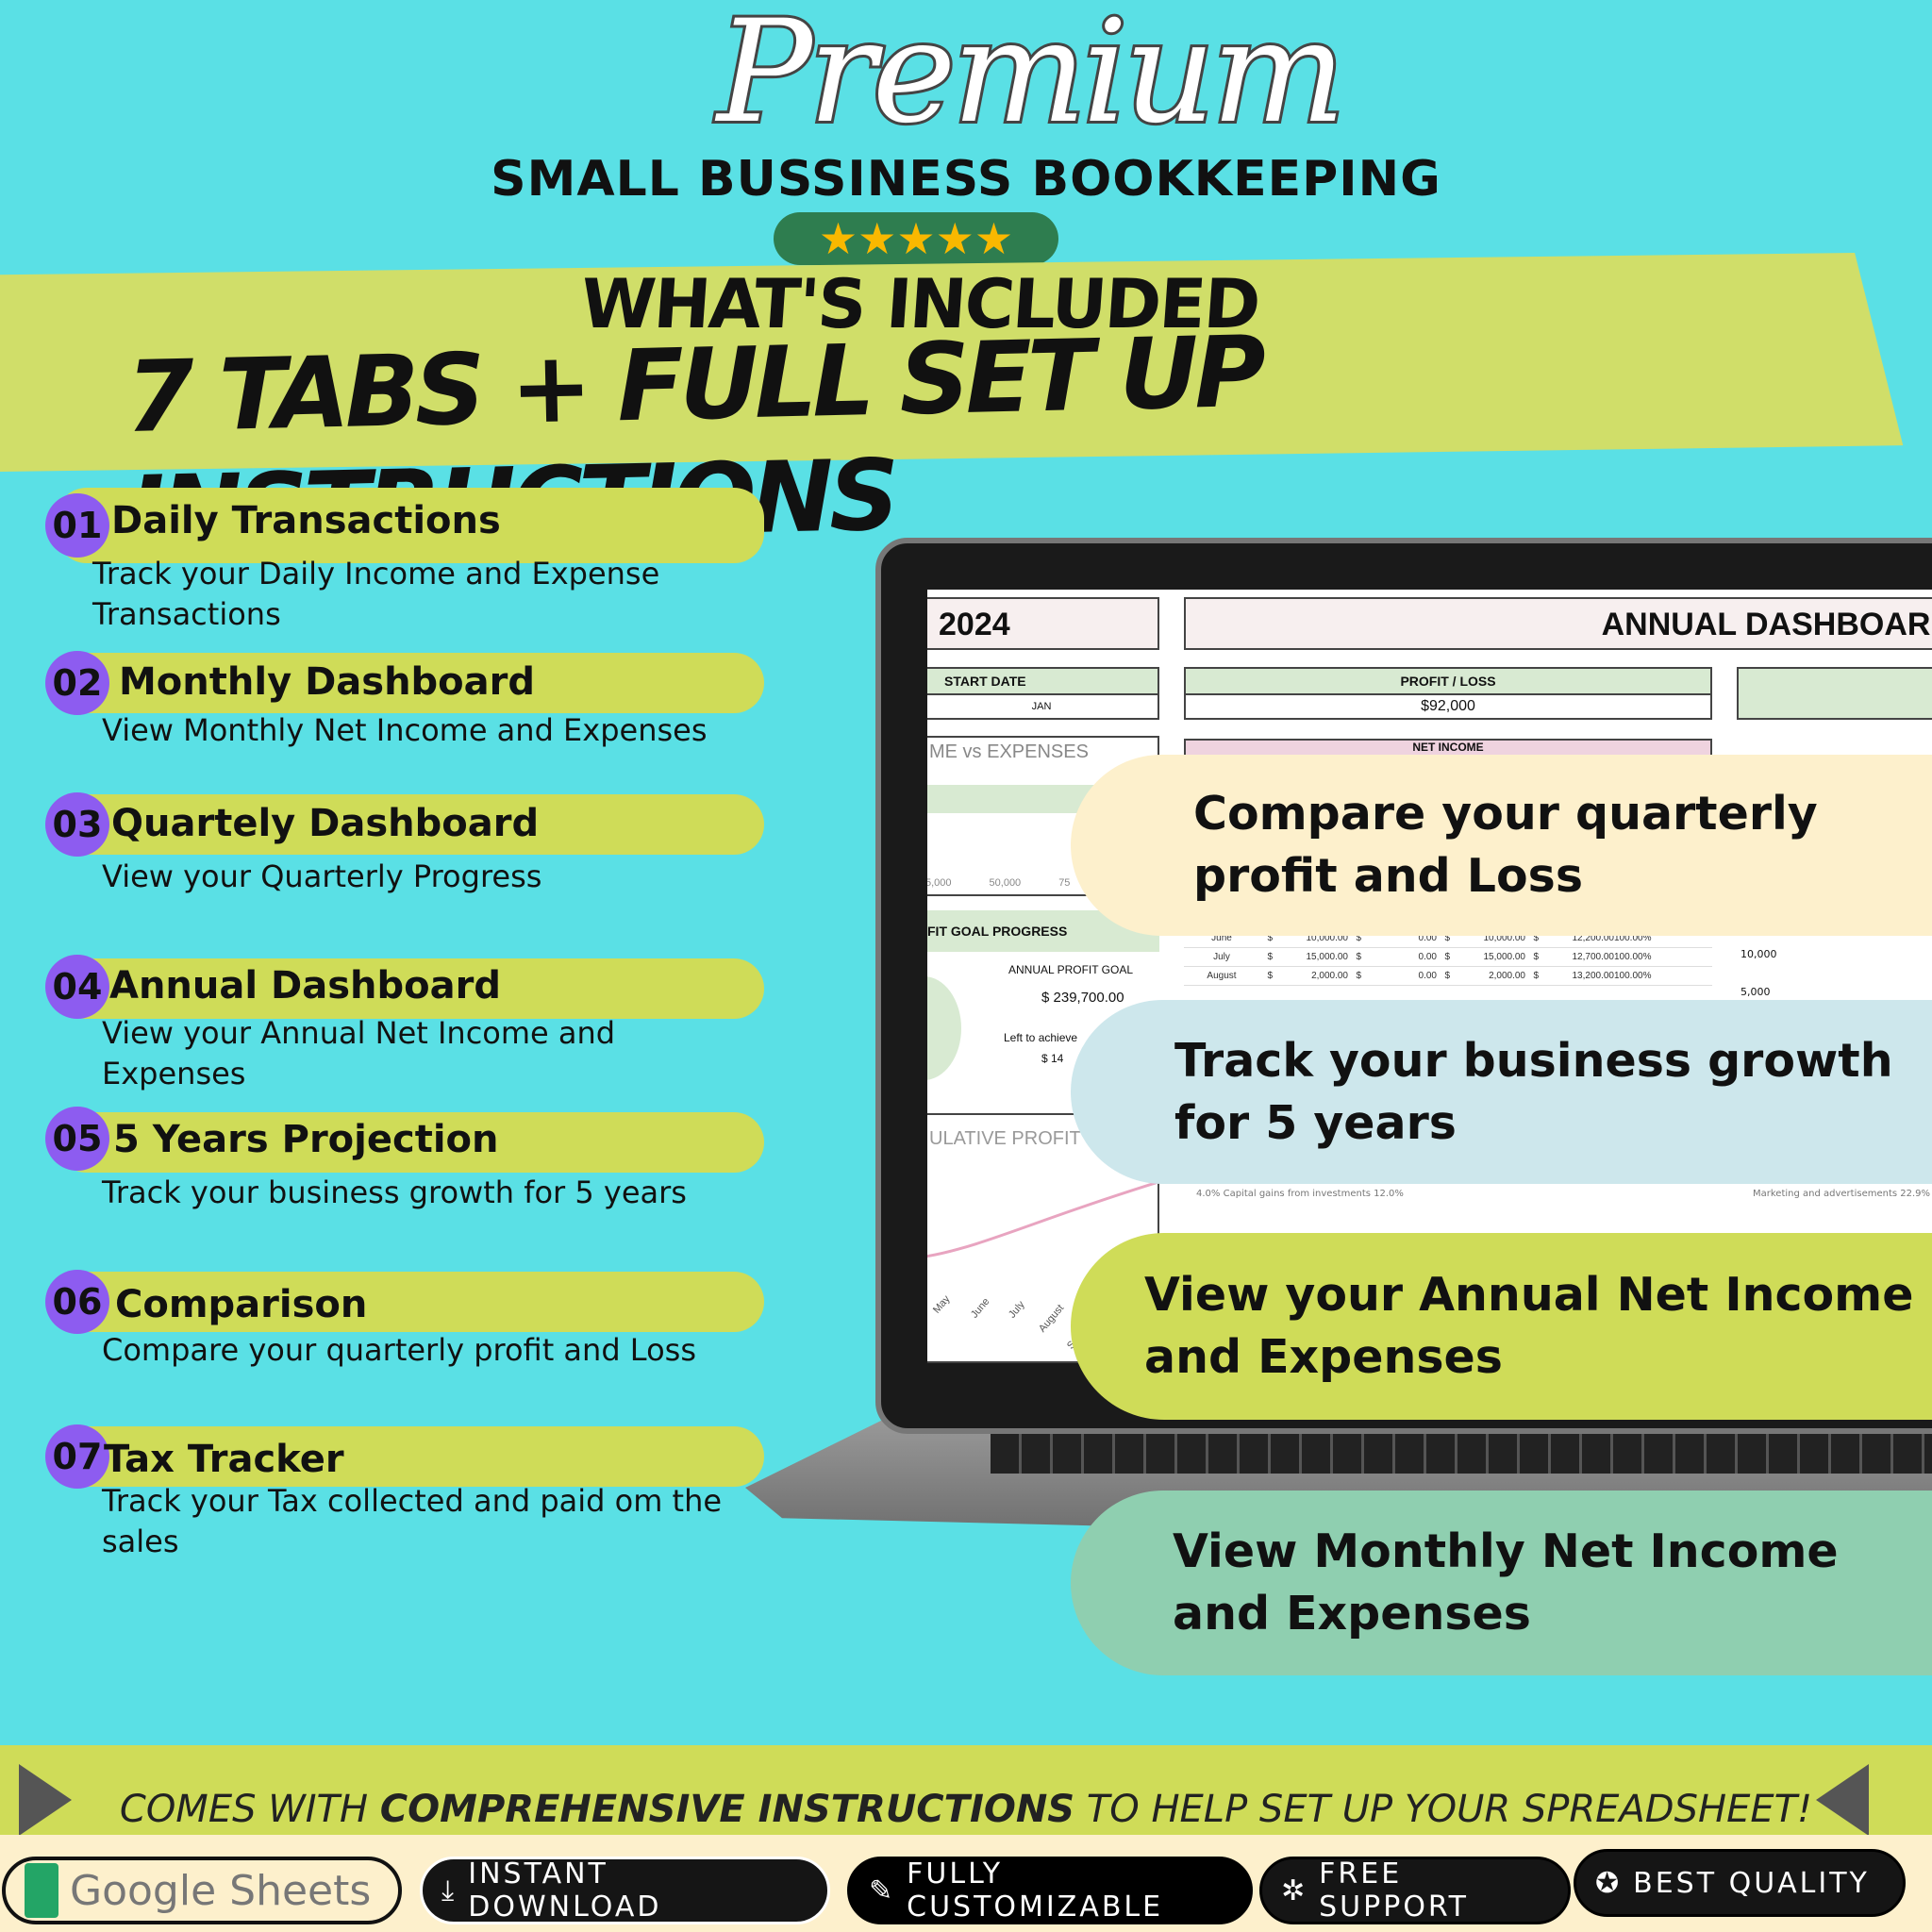 This screenshot has height=1932, width=1932. Describe the element at coordinates (1594, 957) in the screenshot. I see `table-cell: 12,700.00` at that location.